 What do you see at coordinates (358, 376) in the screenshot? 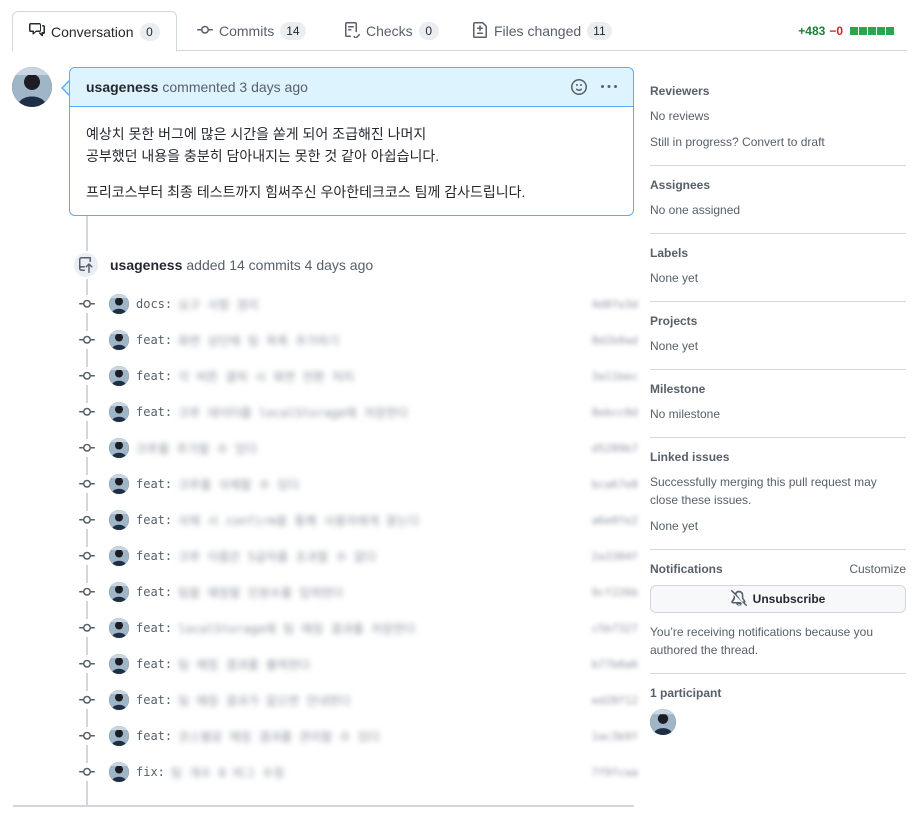
I see `commit-row: feat: 각 버튼 클릭 시 화면 전환 처리 3a11bec` at bounding box center [358, 376].